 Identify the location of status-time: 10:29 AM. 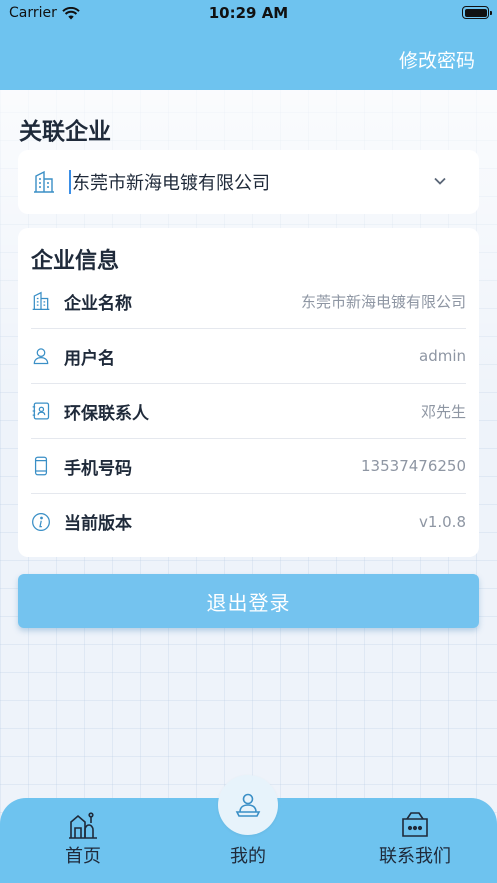
(248, 13).